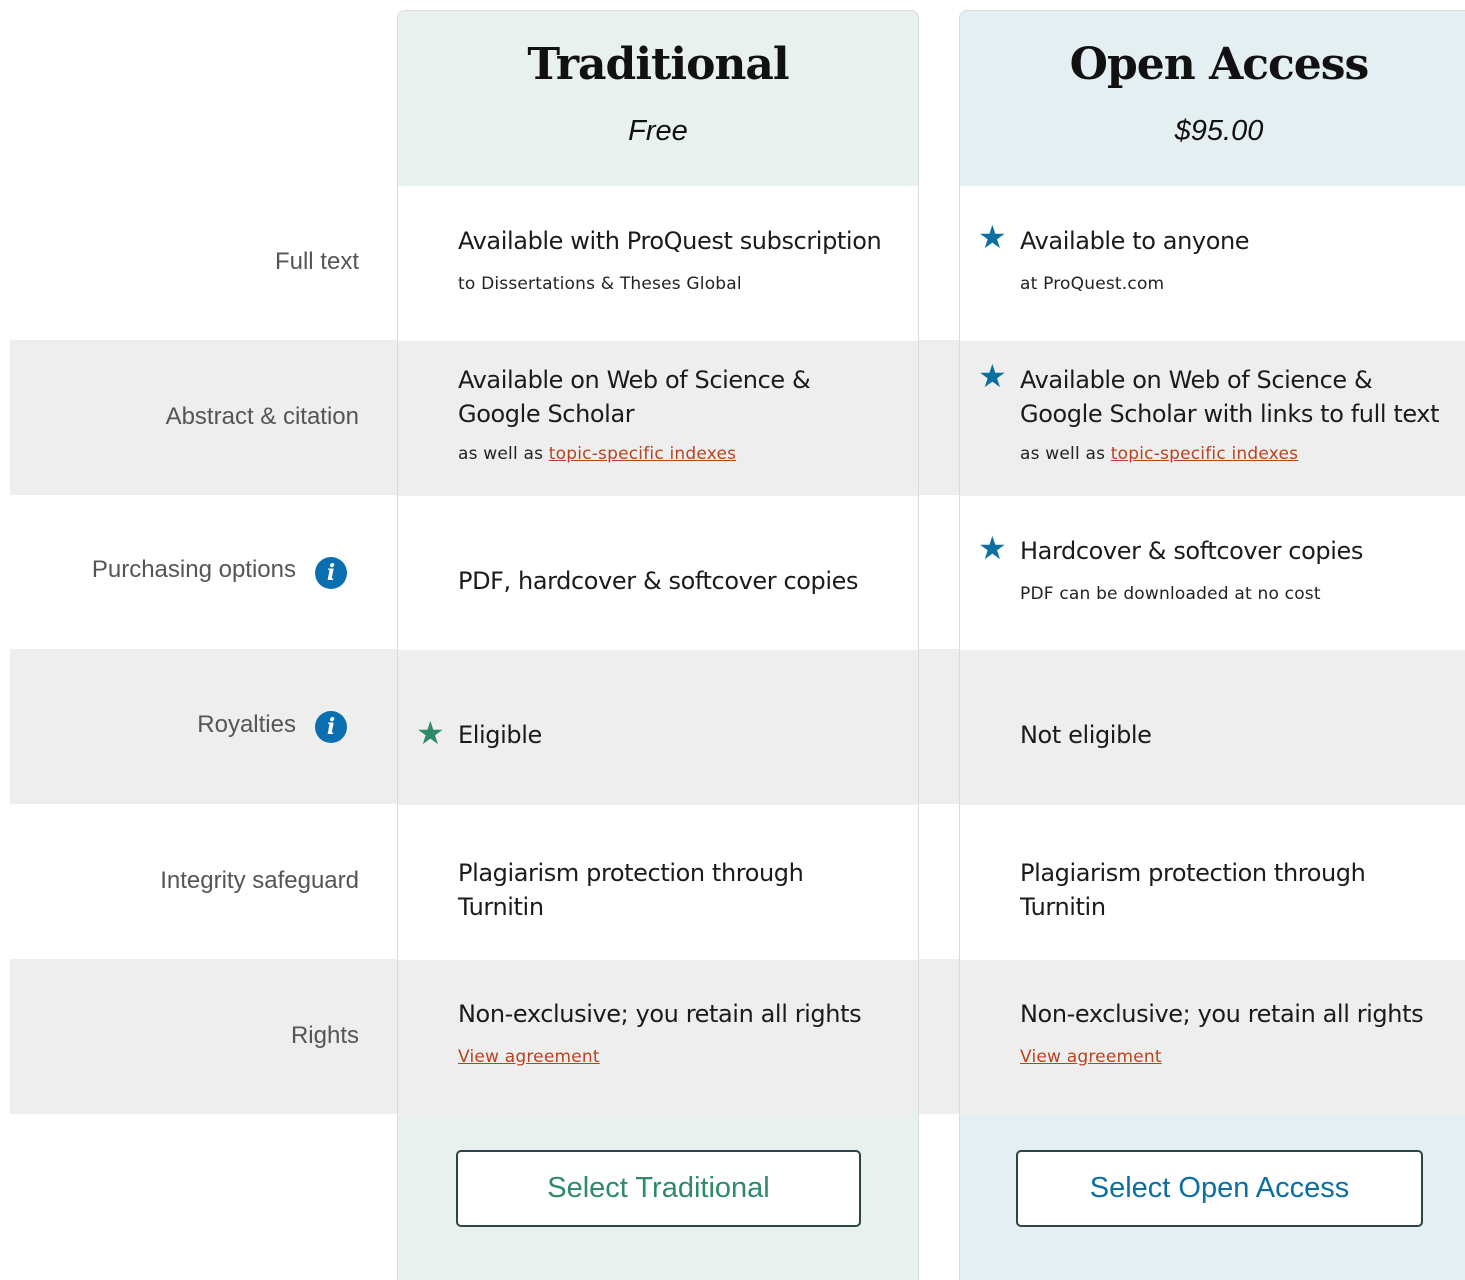 The height and width of the screenshot is (1280, 1465). Describe the element at coordinates (503, 454) in the screenshot. I see `traditional-abstract-sub-prefix: as well as` at that location.